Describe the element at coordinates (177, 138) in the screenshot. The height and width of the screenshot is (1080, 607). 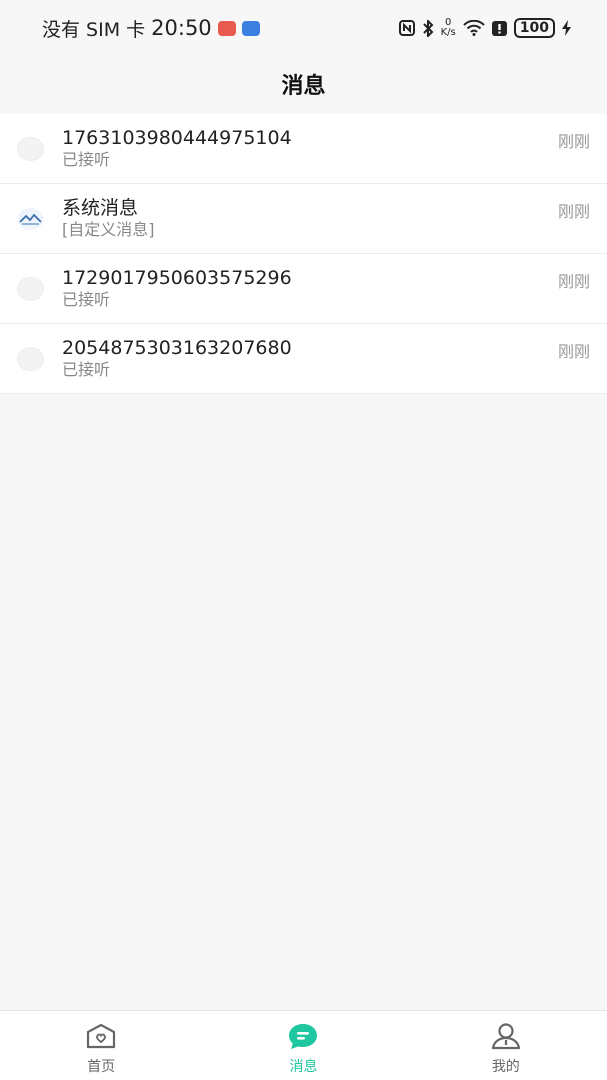
I see `message-title: 1763103980444975104` at that location.